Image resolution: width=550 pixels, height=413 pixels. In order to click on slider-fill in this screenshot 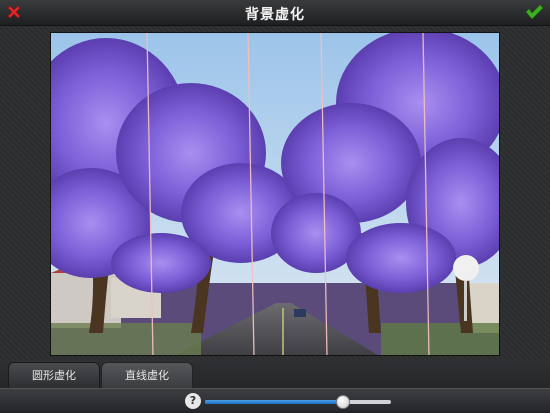, I will do `click(274, 402)`.